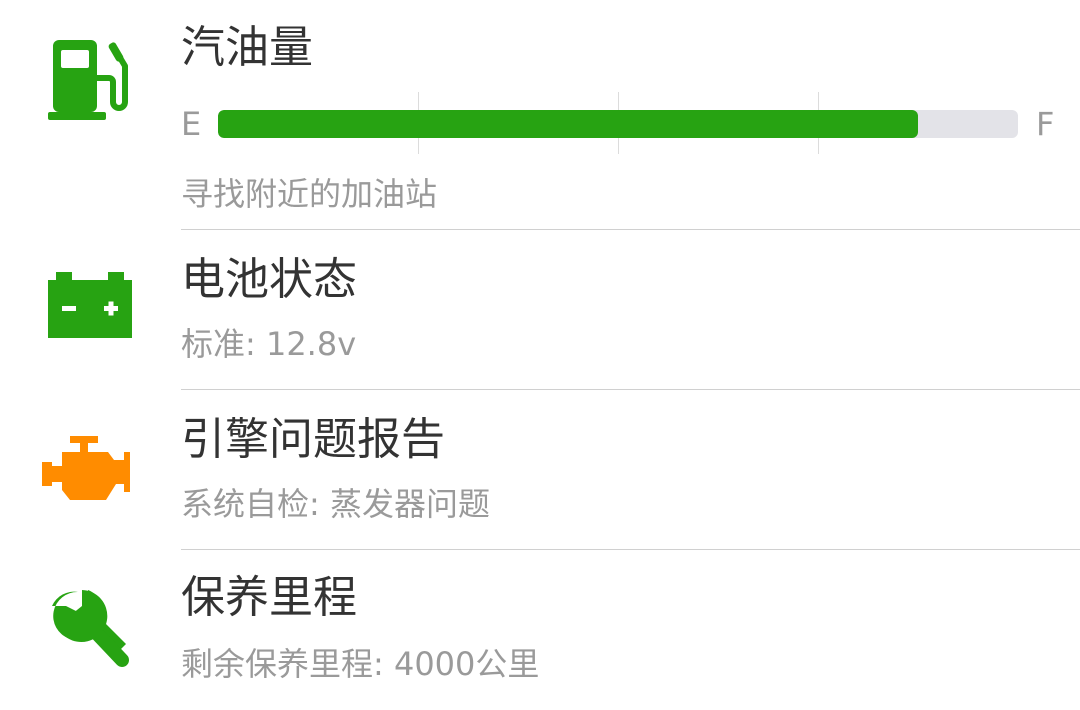 This screenshot has width=1080, height=710. Describe the element at coordinates (1045, 124) in the screenshot. I see `fuel-full-label: F` at that location.